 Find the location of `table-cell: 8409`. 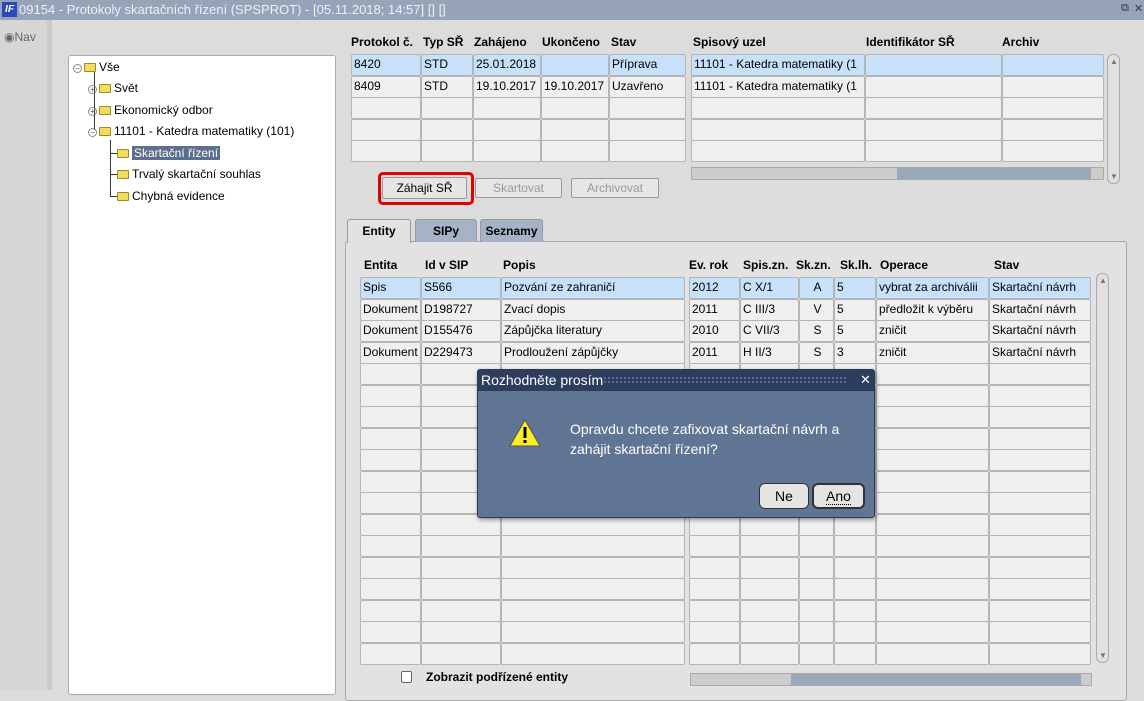

table-cell: 8409 is located at coordinates (386, 86).